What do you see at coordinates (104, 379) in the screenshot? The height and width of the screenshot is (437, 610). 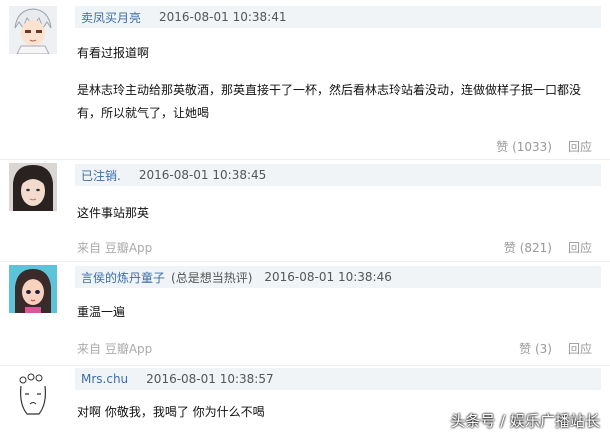 I see `author-link: Mrs.chu` at bounding box center [104, 379].